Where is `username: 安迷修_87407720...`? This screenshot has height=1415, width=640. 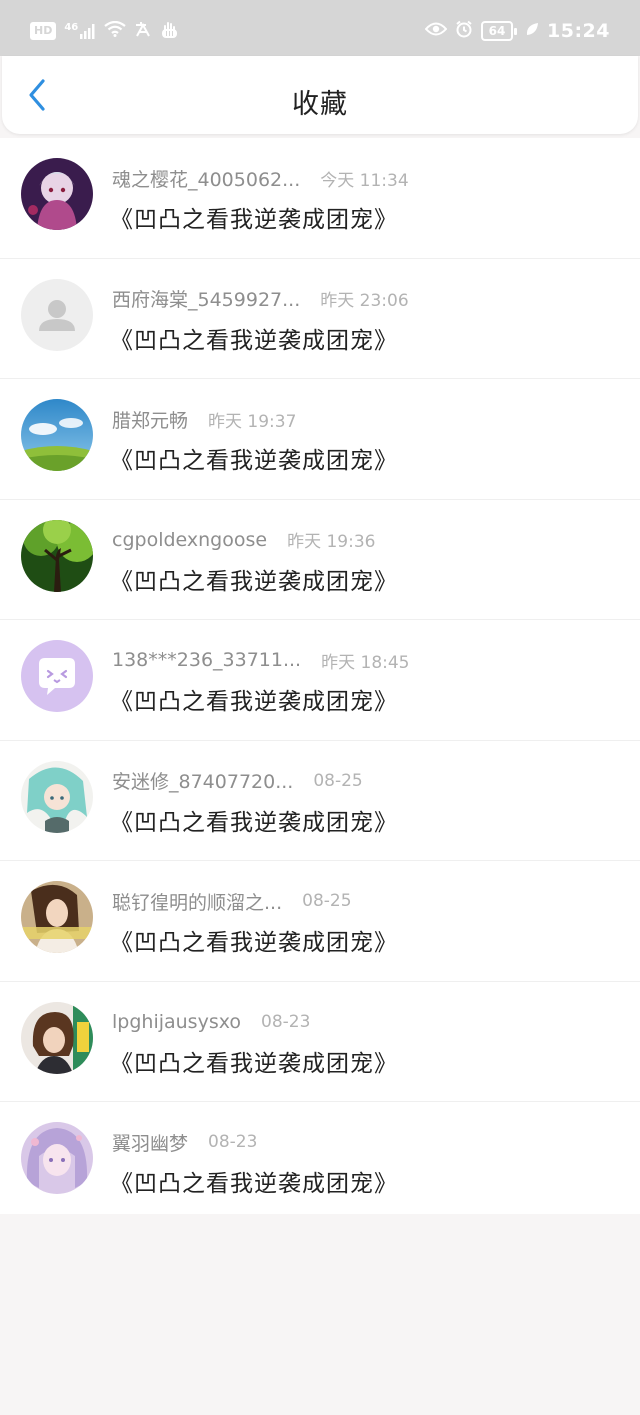 username: 安迷修_87407720... is located at coordinates (202, 780).